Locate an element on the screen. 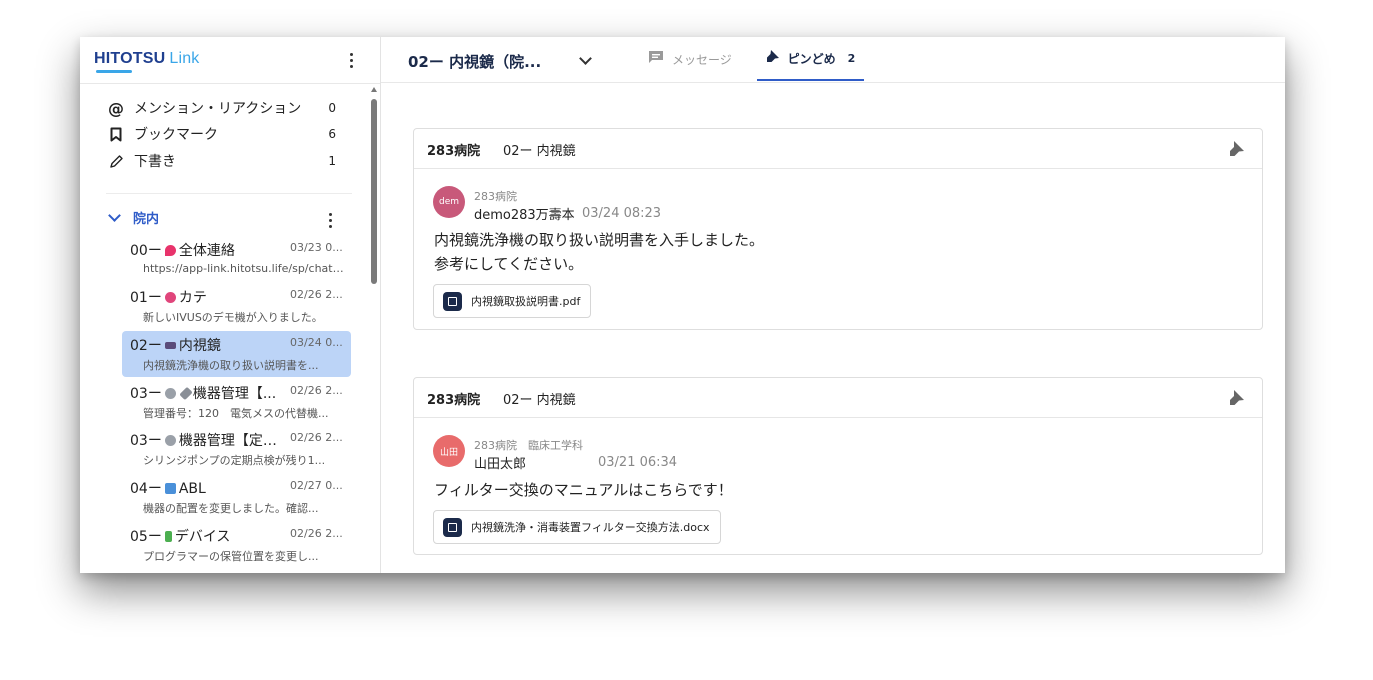 Image resolution: width=1373 pixels, height=680 pixels. room-item: 01ー カテ 02/26 2... 新しいIVUSのデモ機が入りました。 is located at coordinates (236, 306).